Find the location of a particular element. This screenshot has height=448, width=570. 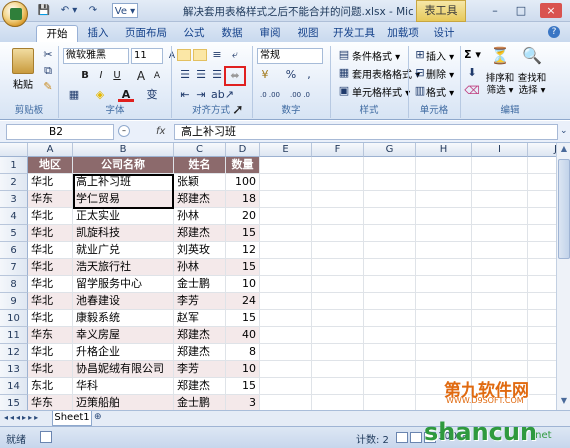

row-header: 15 is located at coordinates (14, 402).